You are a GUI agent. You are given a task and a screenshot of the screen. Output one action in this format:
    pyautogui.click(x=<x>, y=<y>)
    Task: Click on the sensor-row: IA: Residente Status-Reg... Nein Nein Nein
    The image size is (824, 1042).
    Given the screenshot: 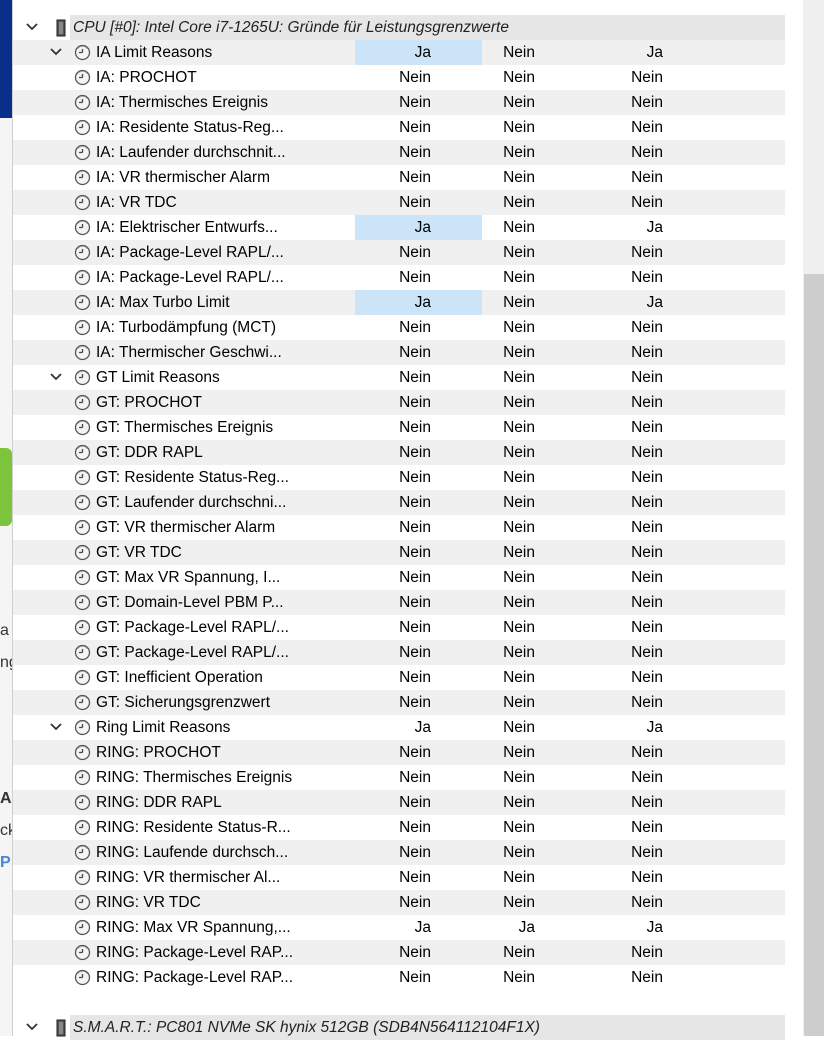 What is the action you would take?
    pyautogui.click(x=399, y=127)
    